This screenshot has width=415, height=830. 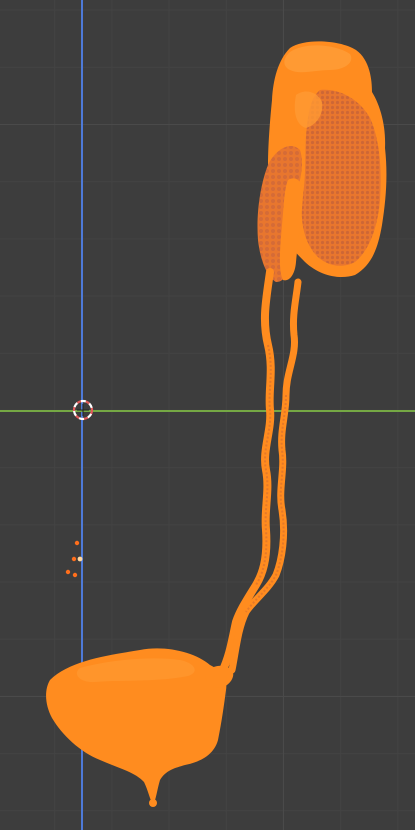 What do you see at coordinates (83, 410) in the screenshot?
I see `3d-cursor-icon` at bounding box center [83, 410].